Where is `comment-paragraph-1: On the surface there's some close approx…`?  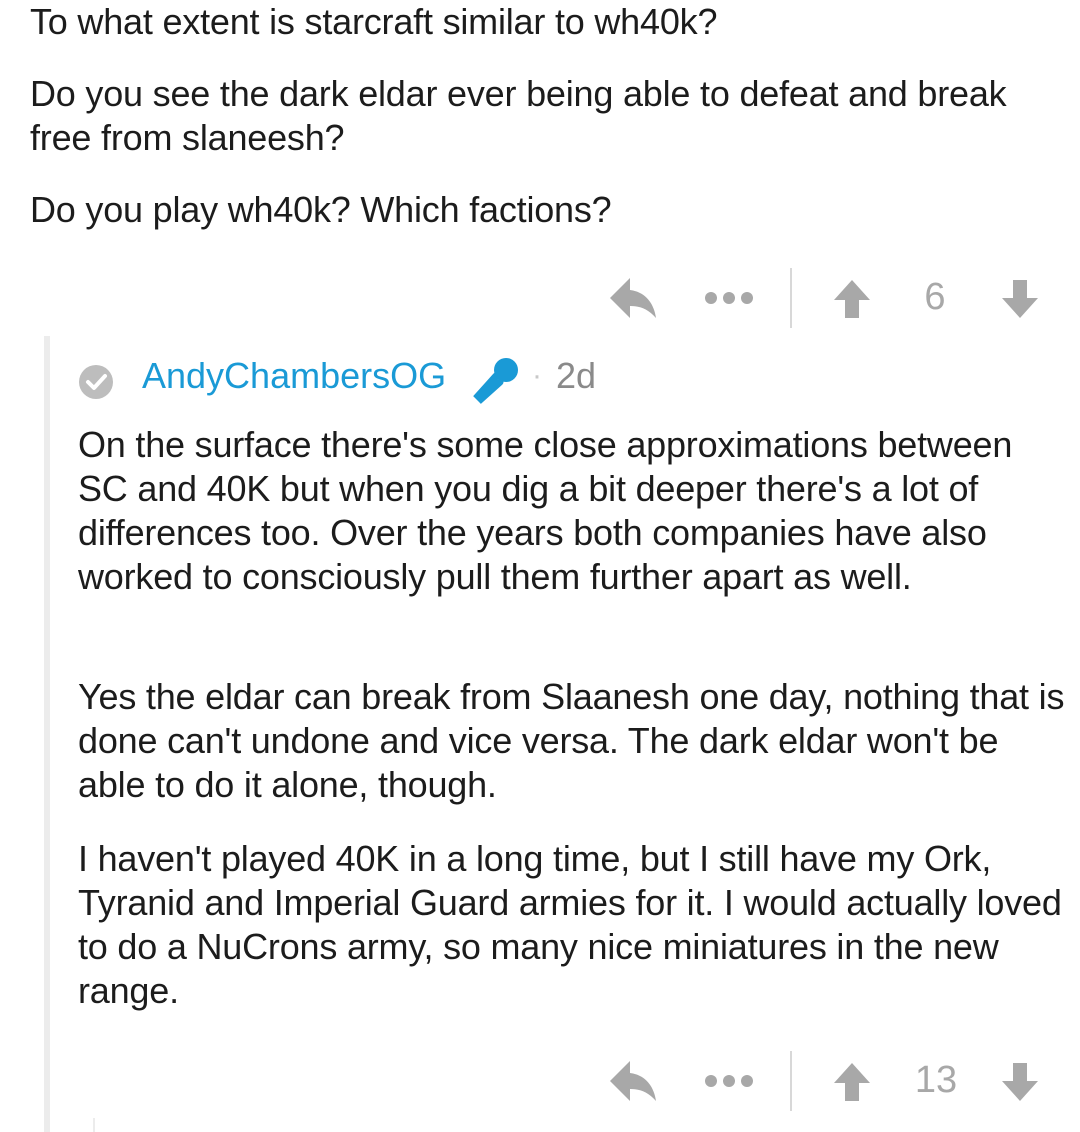
comment-paragraph-1: On the surface there's some close approx… is located at coordinates (545, 510).